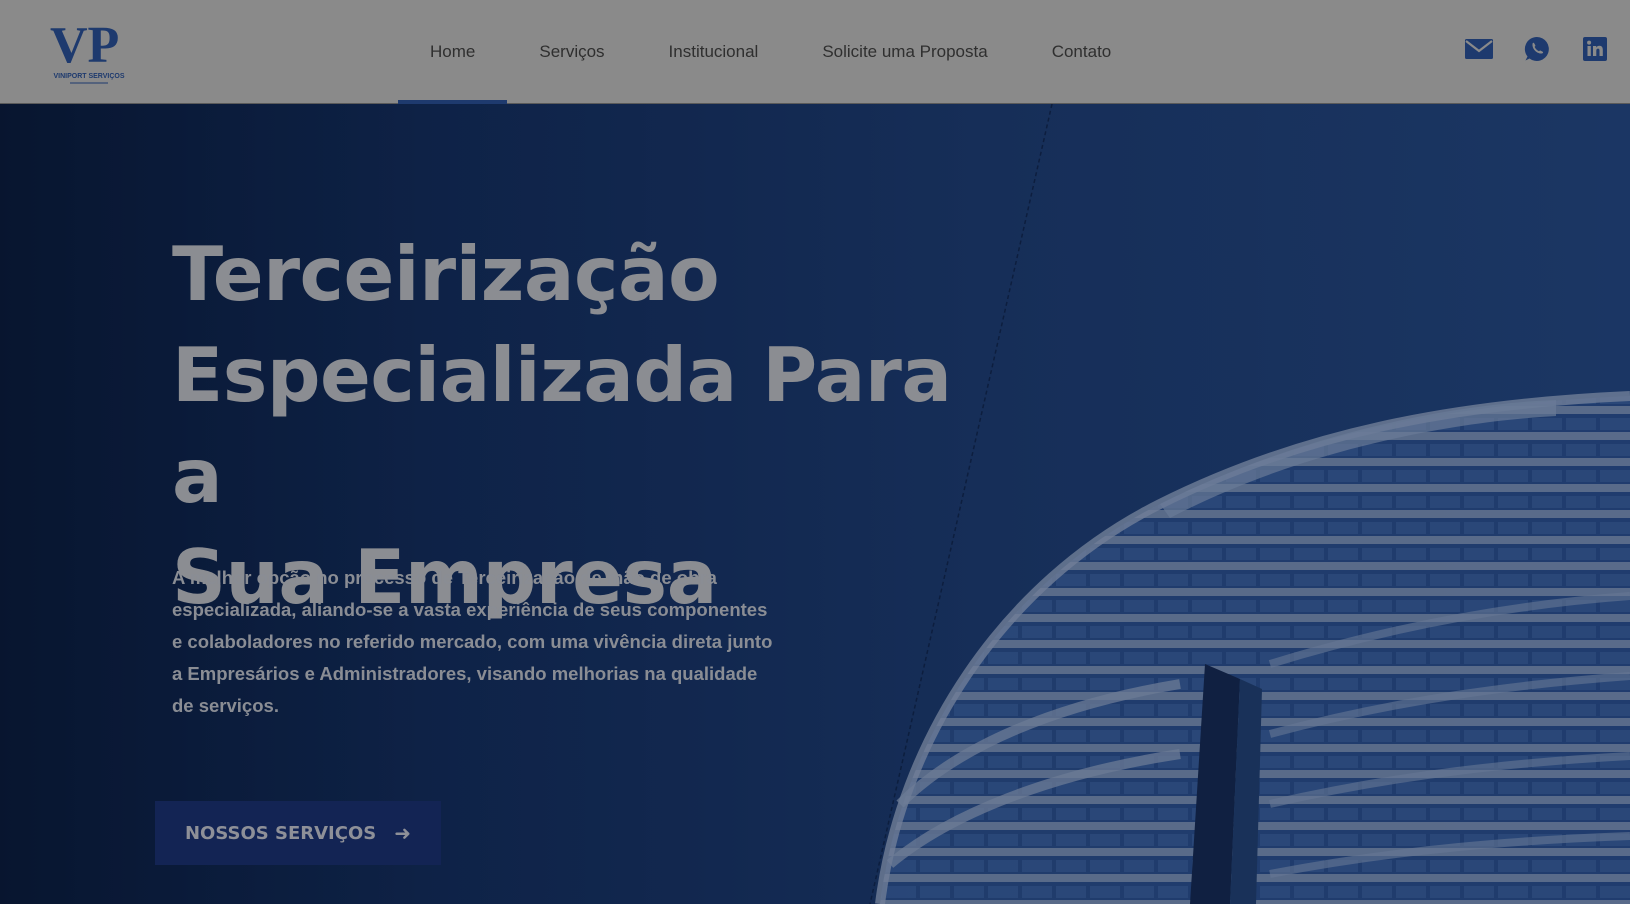  I want to click on whatsapp-icon, so click(1537, 49).